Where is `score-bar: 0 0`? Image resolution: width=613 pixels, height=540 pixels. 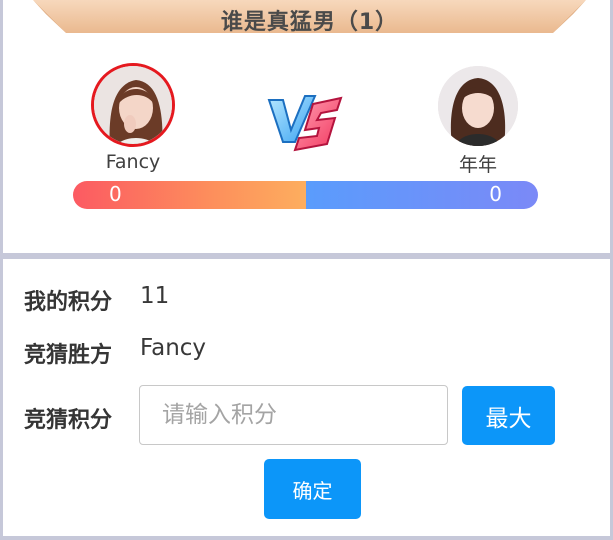
score-bar: 0 0 is located at coordinates (305, 195).